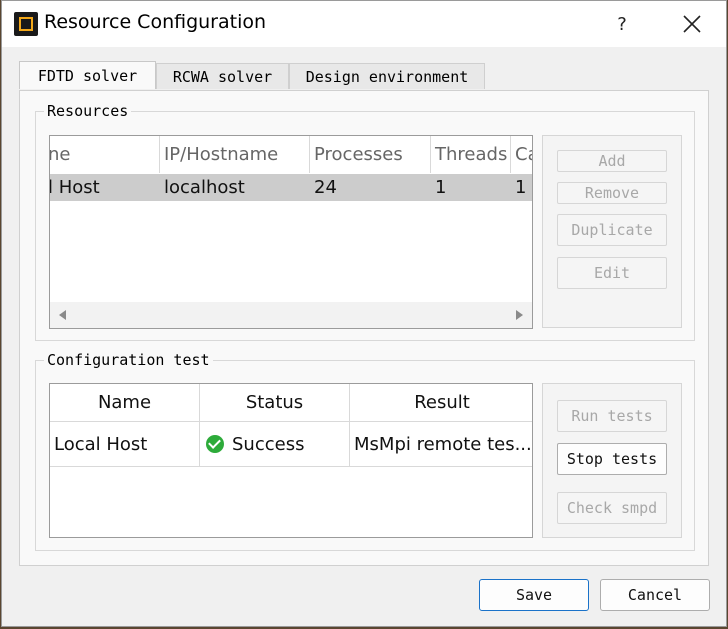 The height and width of the screenshot is (629, 728). I want to click on check-circle-icon, so click(215, 444).